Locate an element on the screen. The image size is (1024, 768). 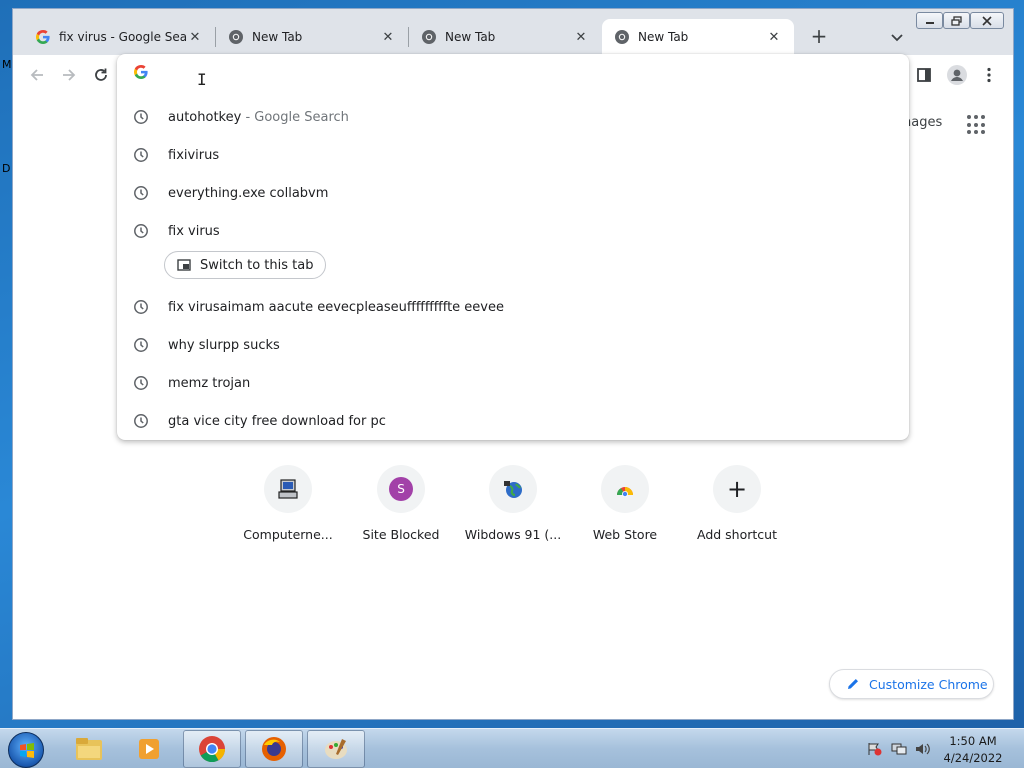
action-center-flag-icon is located at coordinates (874, 749).